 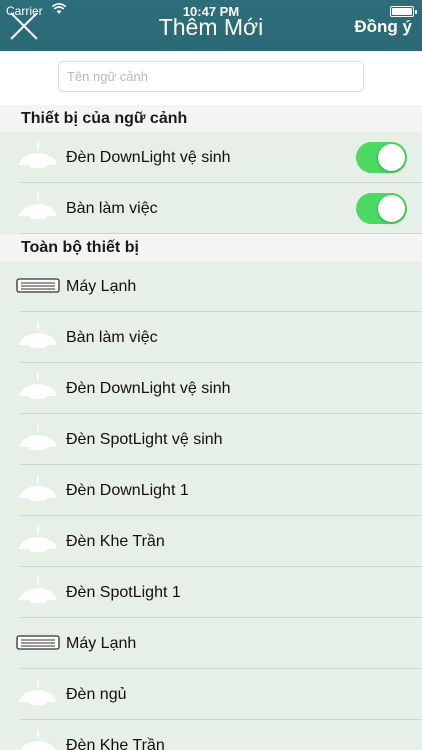 I want to click on section-header-context-devices: Thiết bị của ngữ cảnh, so click(x=211, y=118).